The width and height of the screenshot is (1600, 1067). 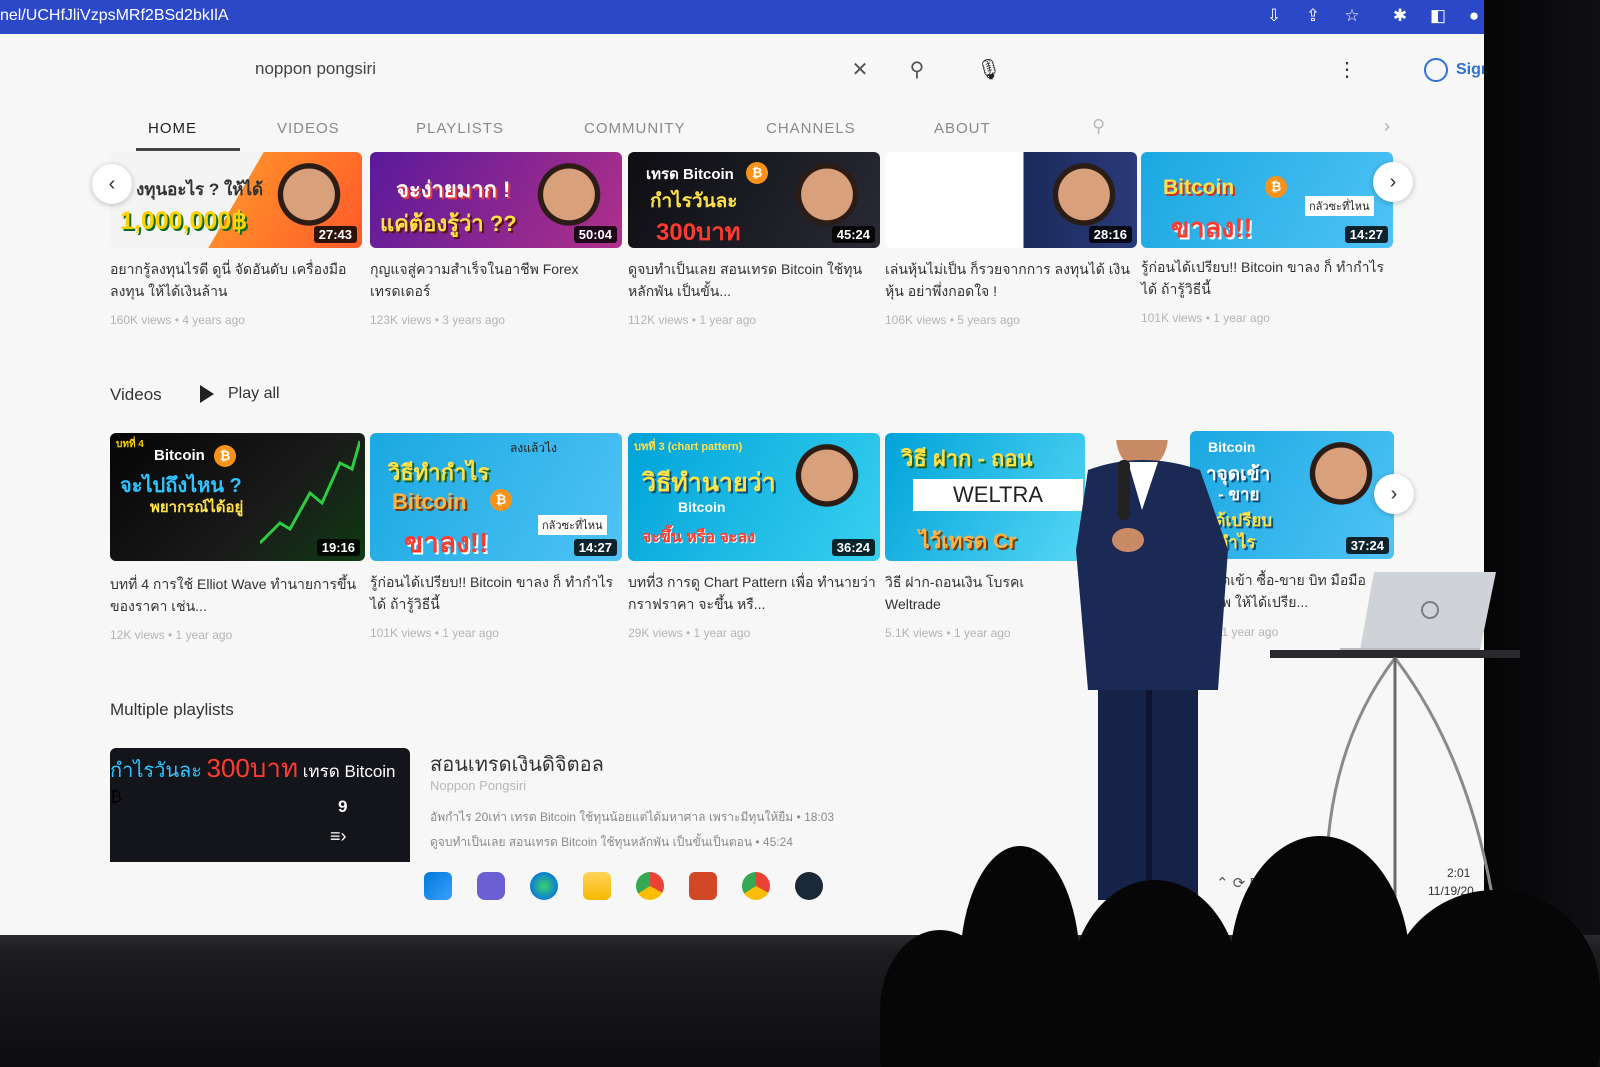 What do you see at coordinates (597, 886) in the screenshot?
I see `file-explorer-icon` at bounding box center [597, 886].